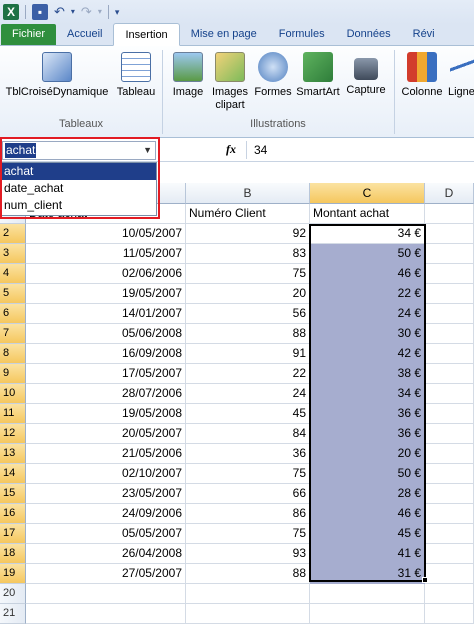  I want to click on table-cell-client: 91, so click(248, 354).